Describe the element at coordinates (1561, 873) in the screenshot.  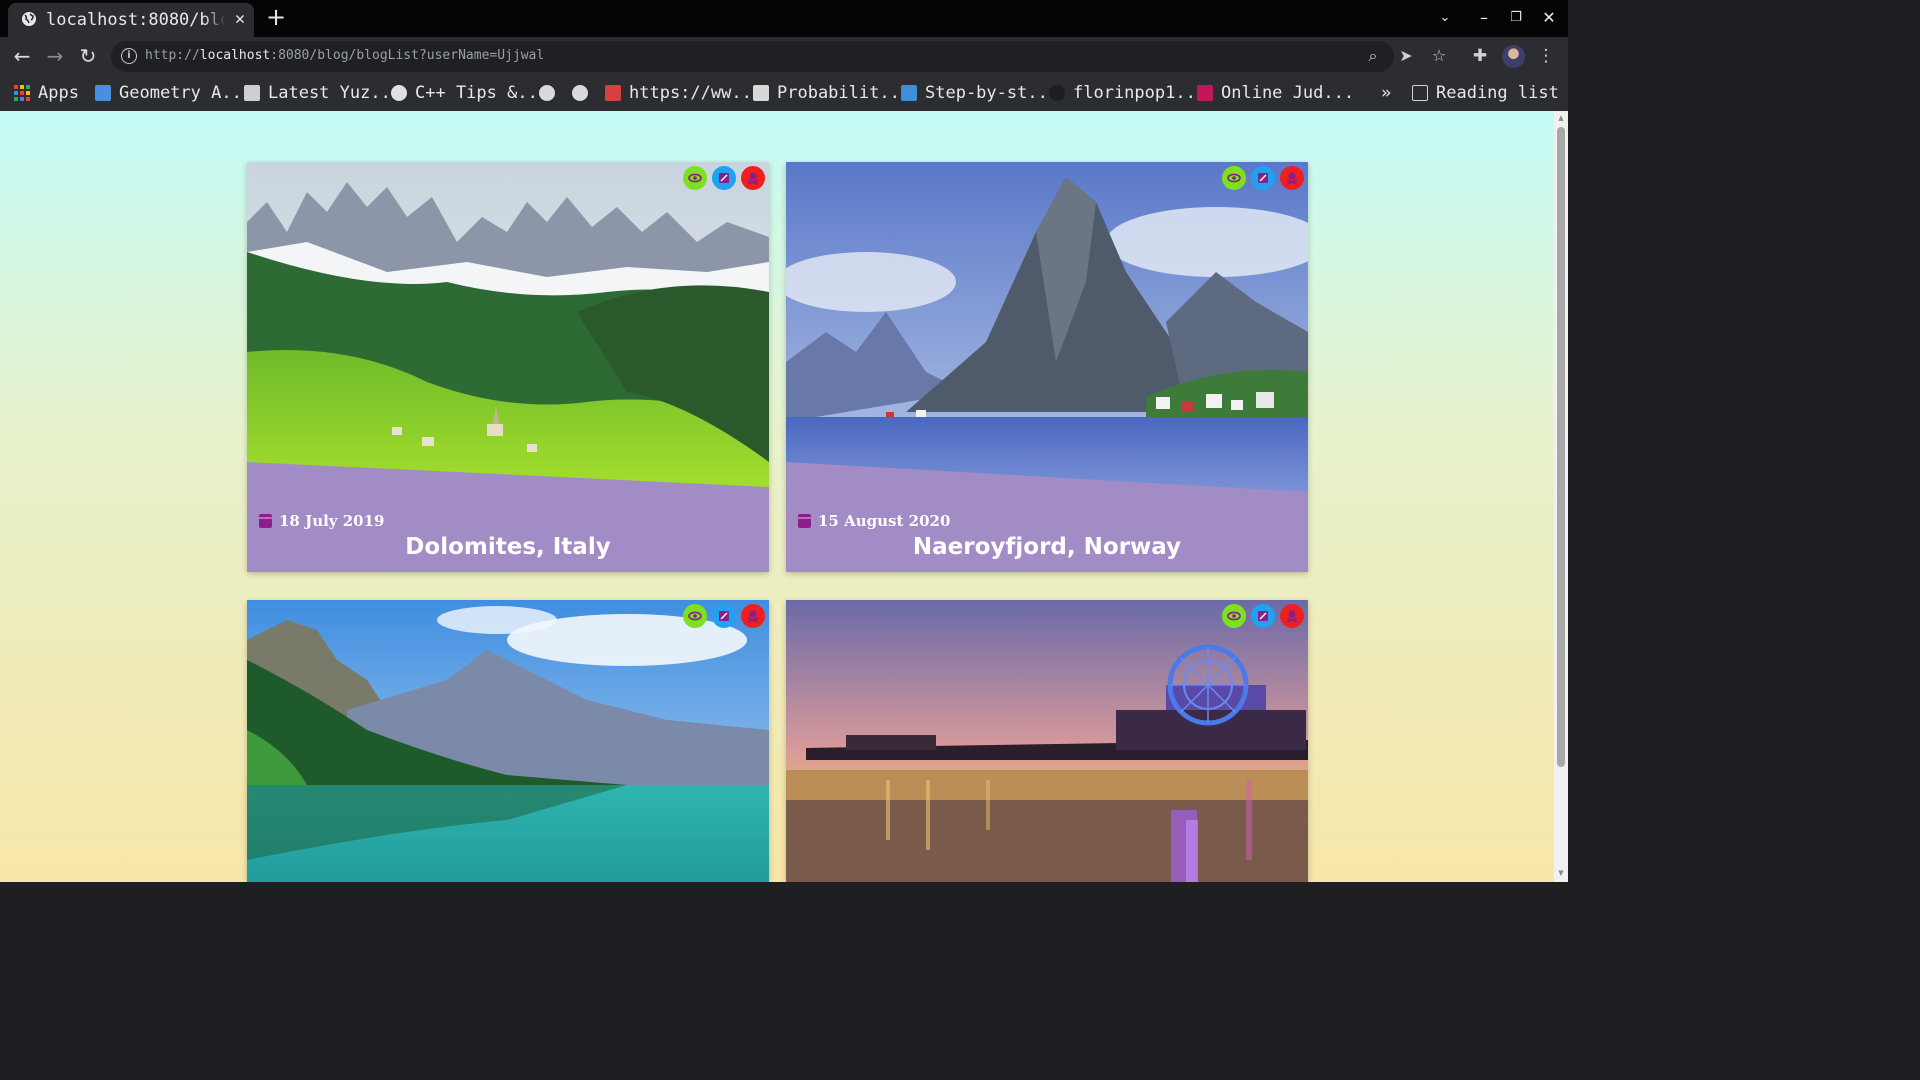
I see `scroll-down-arrow-icon: ▼` at that location.